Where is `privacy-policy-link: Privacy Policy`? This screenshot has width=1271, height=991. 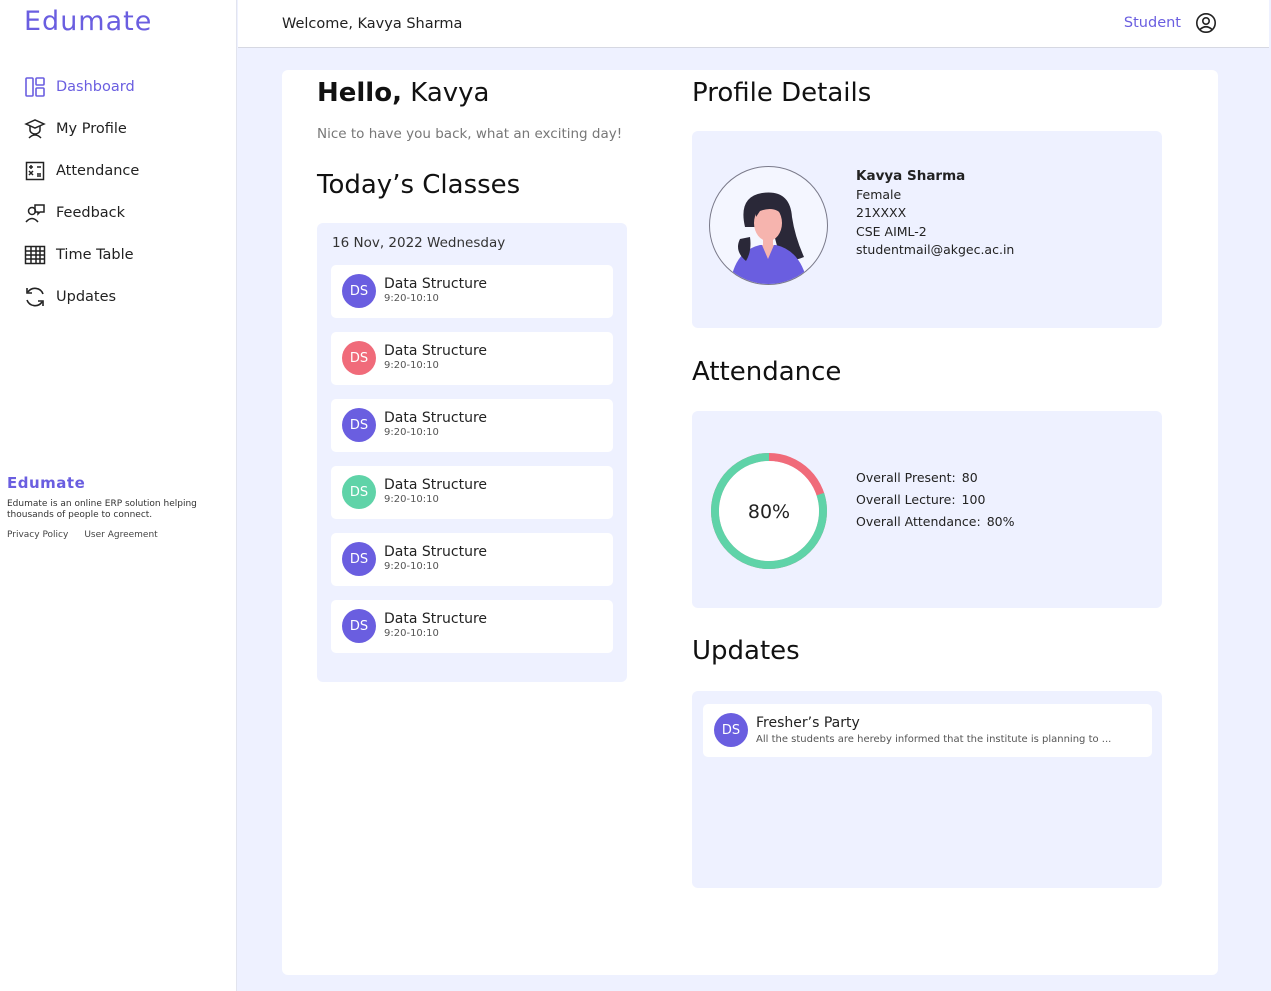
privacy-policy-link: Privacy Policy is located at coordinates (37, 535).